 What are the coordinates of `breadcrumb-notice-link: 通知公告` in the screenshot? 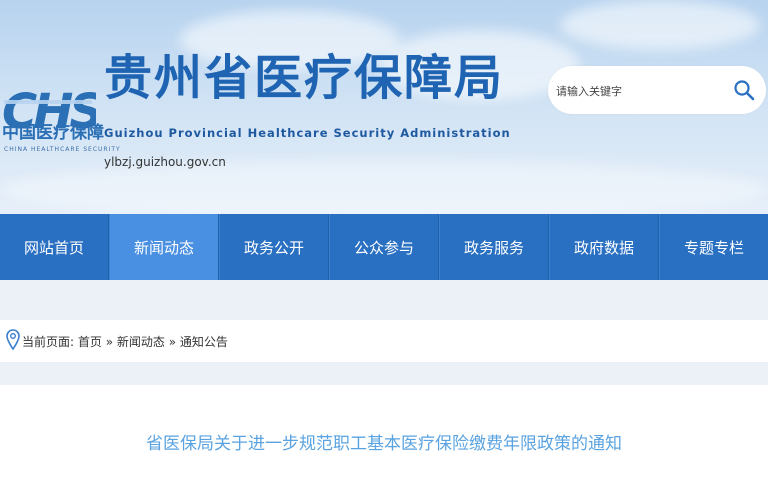 It's located at (204, 342).